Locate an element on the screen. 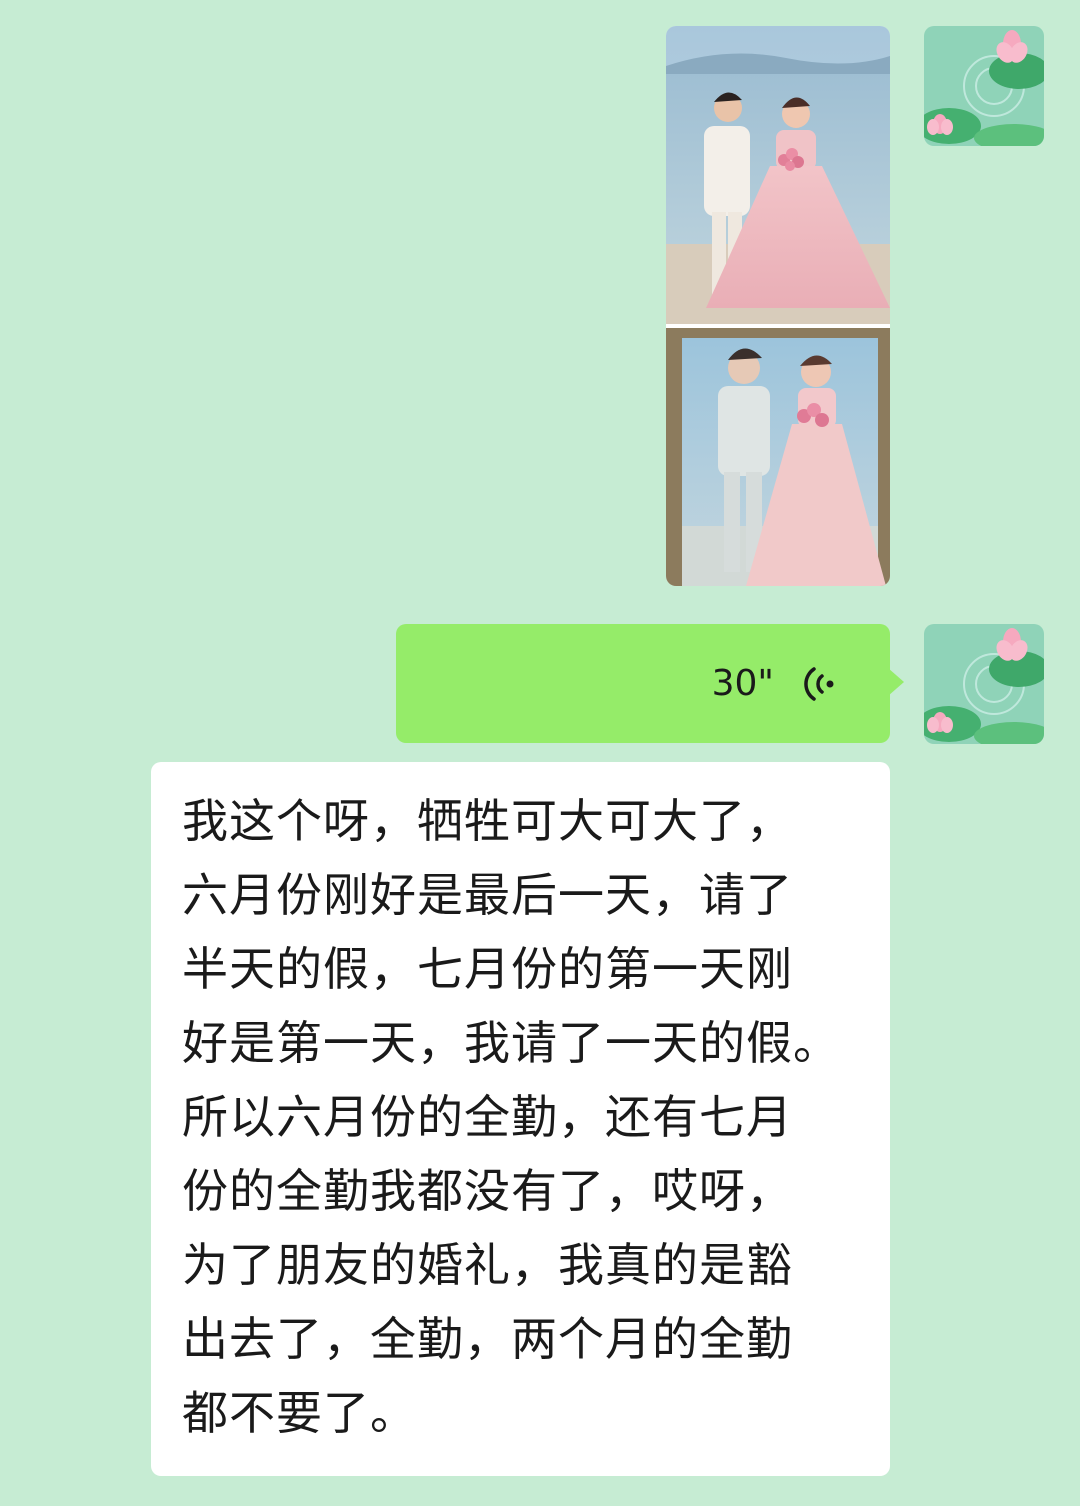 This screenshot has height=1506, width=1080. voice-wave-icon is located at coordinates (819, 684).